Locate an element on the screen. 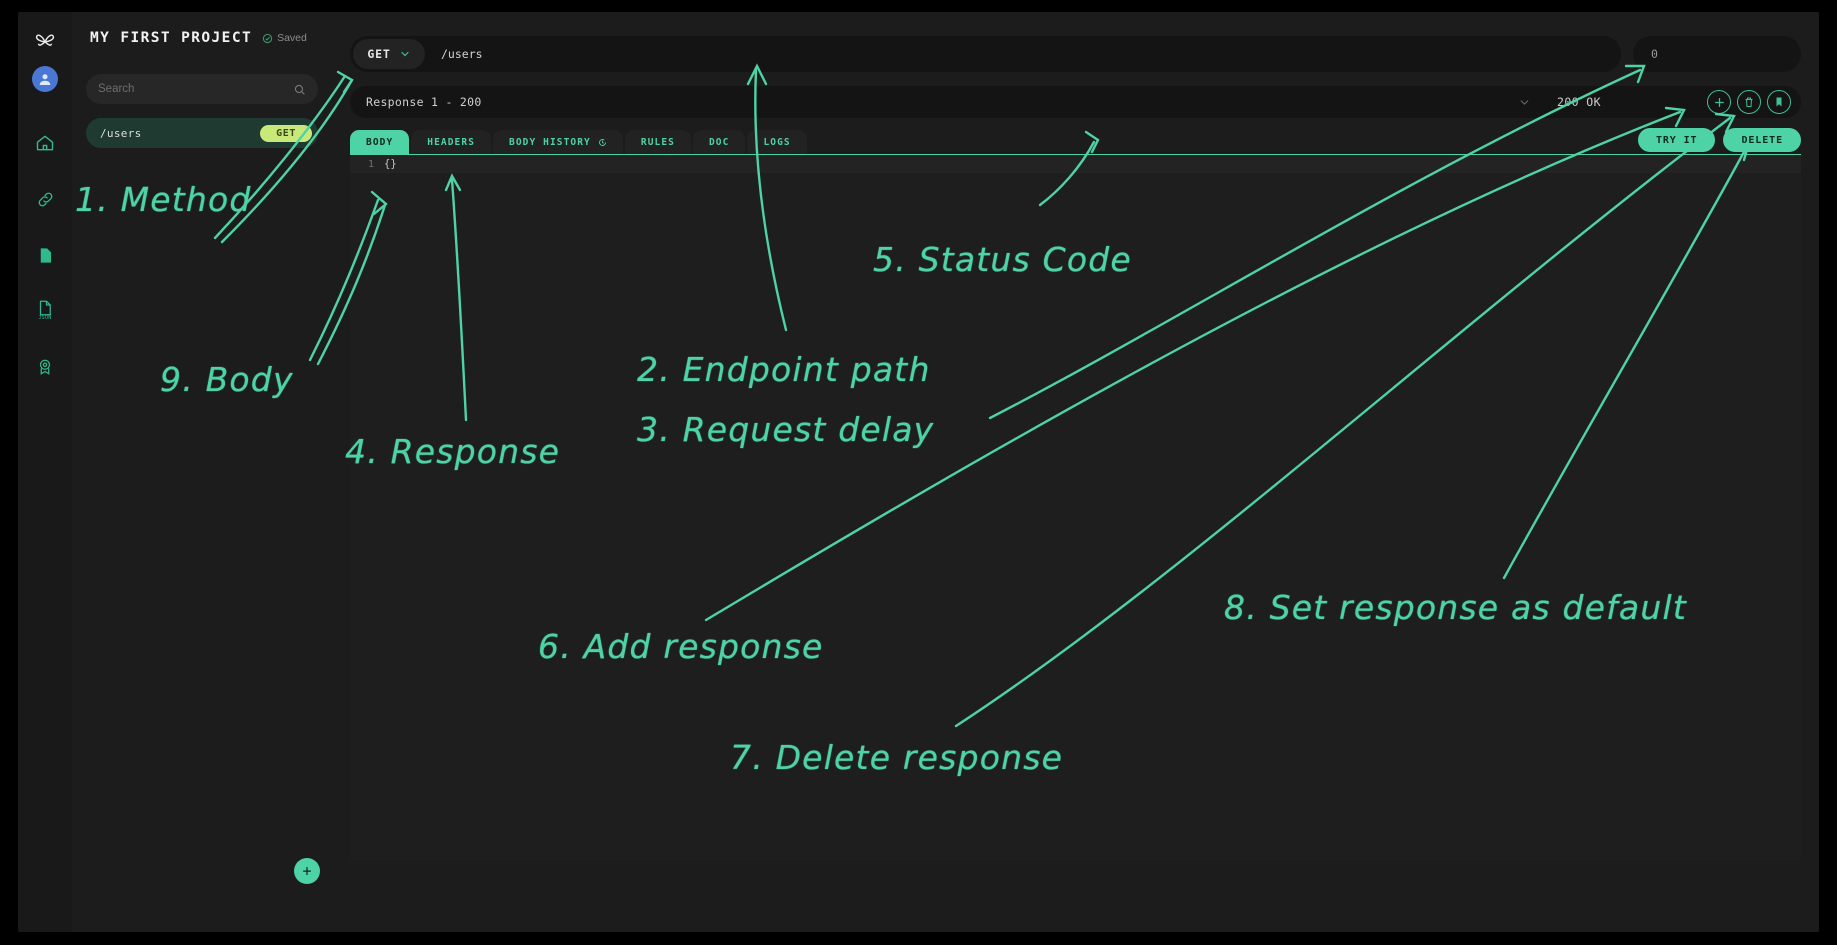  tab-label: HEADERS is located at coordinates (451, 142).